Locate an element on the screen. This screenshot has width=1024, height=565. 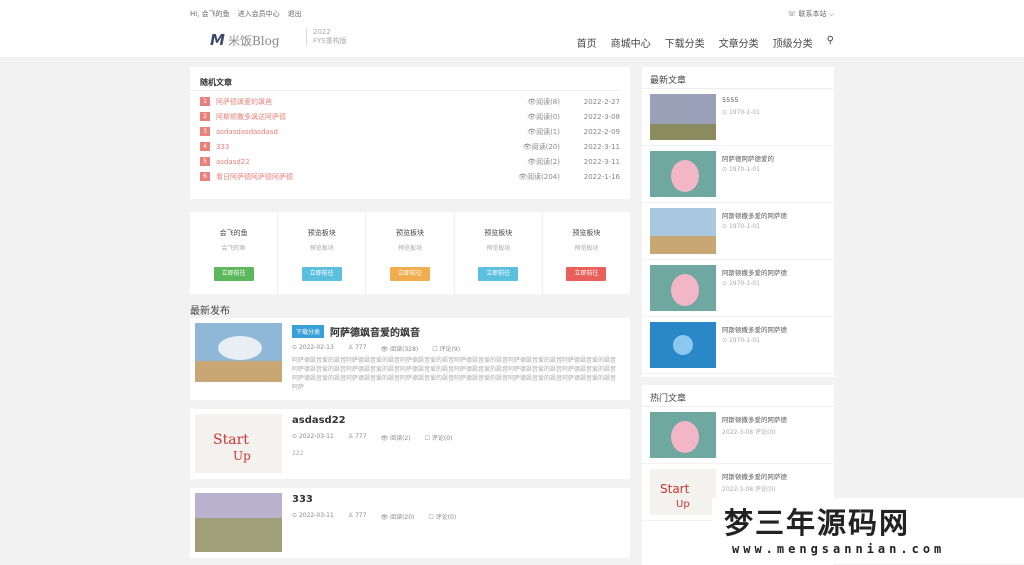
post-card: 333 ⊙ 2022-03-11 ♙ 777 👁 阅读(20) ☐ 评论(0) is located at coordinates (410, 523).